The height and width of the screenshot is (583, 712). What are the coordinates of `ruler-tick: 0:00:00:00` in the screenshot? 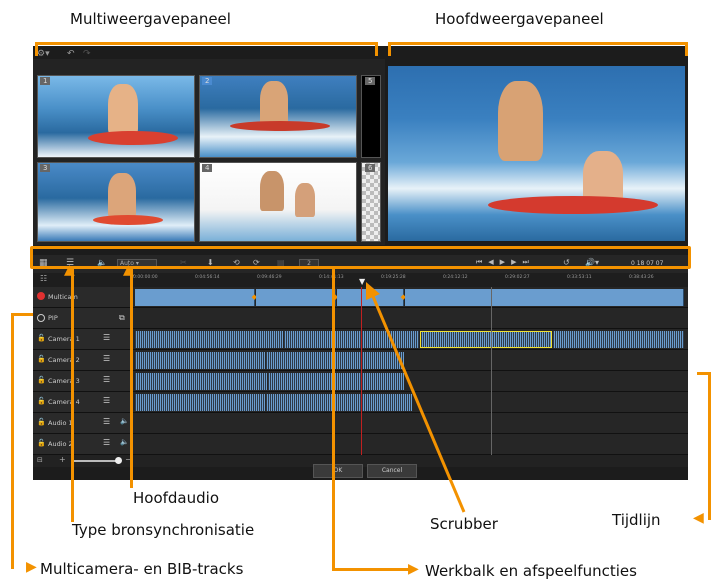 It's located at (145, 277).